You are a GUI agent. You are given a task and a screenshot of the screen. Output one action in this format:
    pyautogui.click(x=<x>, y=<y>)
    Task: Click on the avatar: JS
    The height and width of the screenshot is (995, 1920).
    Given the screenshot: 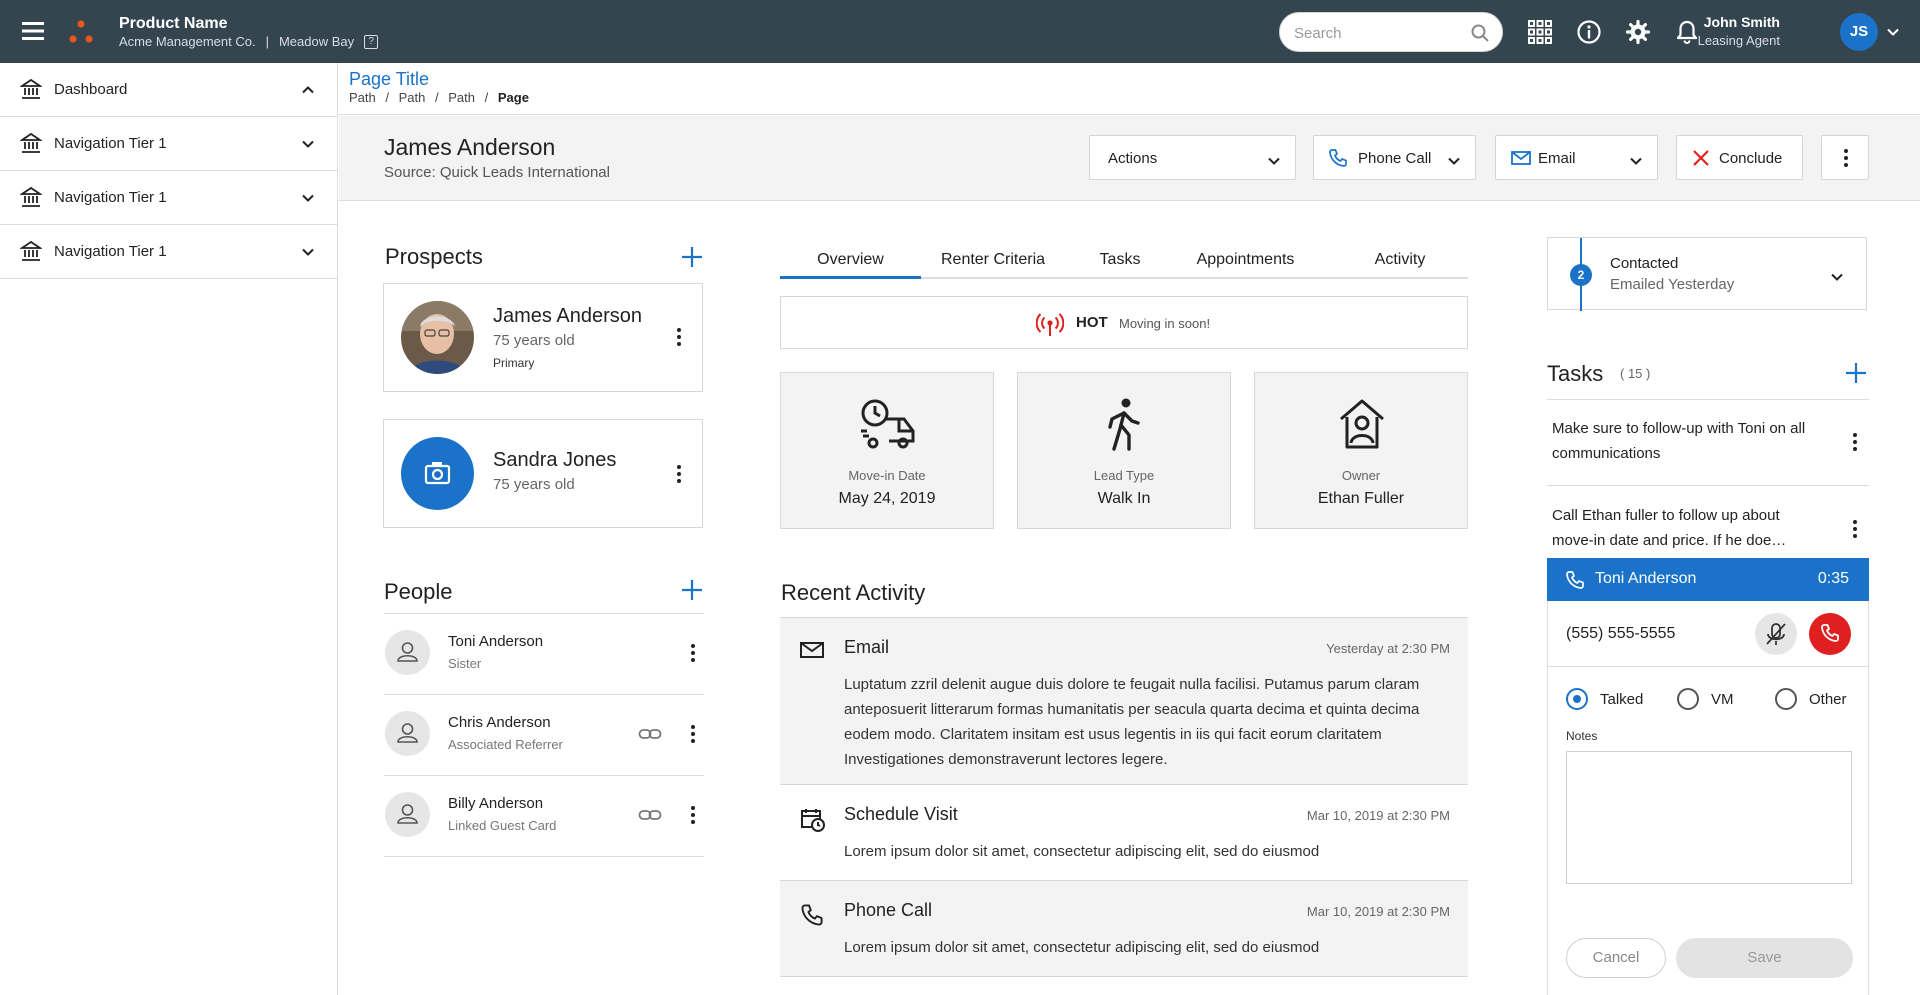 What is the action you would take?
    pyautogui.click(x=1859, y=32)
    